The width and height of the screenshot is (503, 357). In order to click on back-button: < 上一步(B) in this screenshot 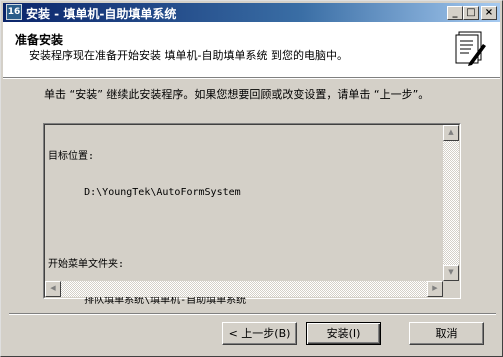, I will do `click(259, 333)`.